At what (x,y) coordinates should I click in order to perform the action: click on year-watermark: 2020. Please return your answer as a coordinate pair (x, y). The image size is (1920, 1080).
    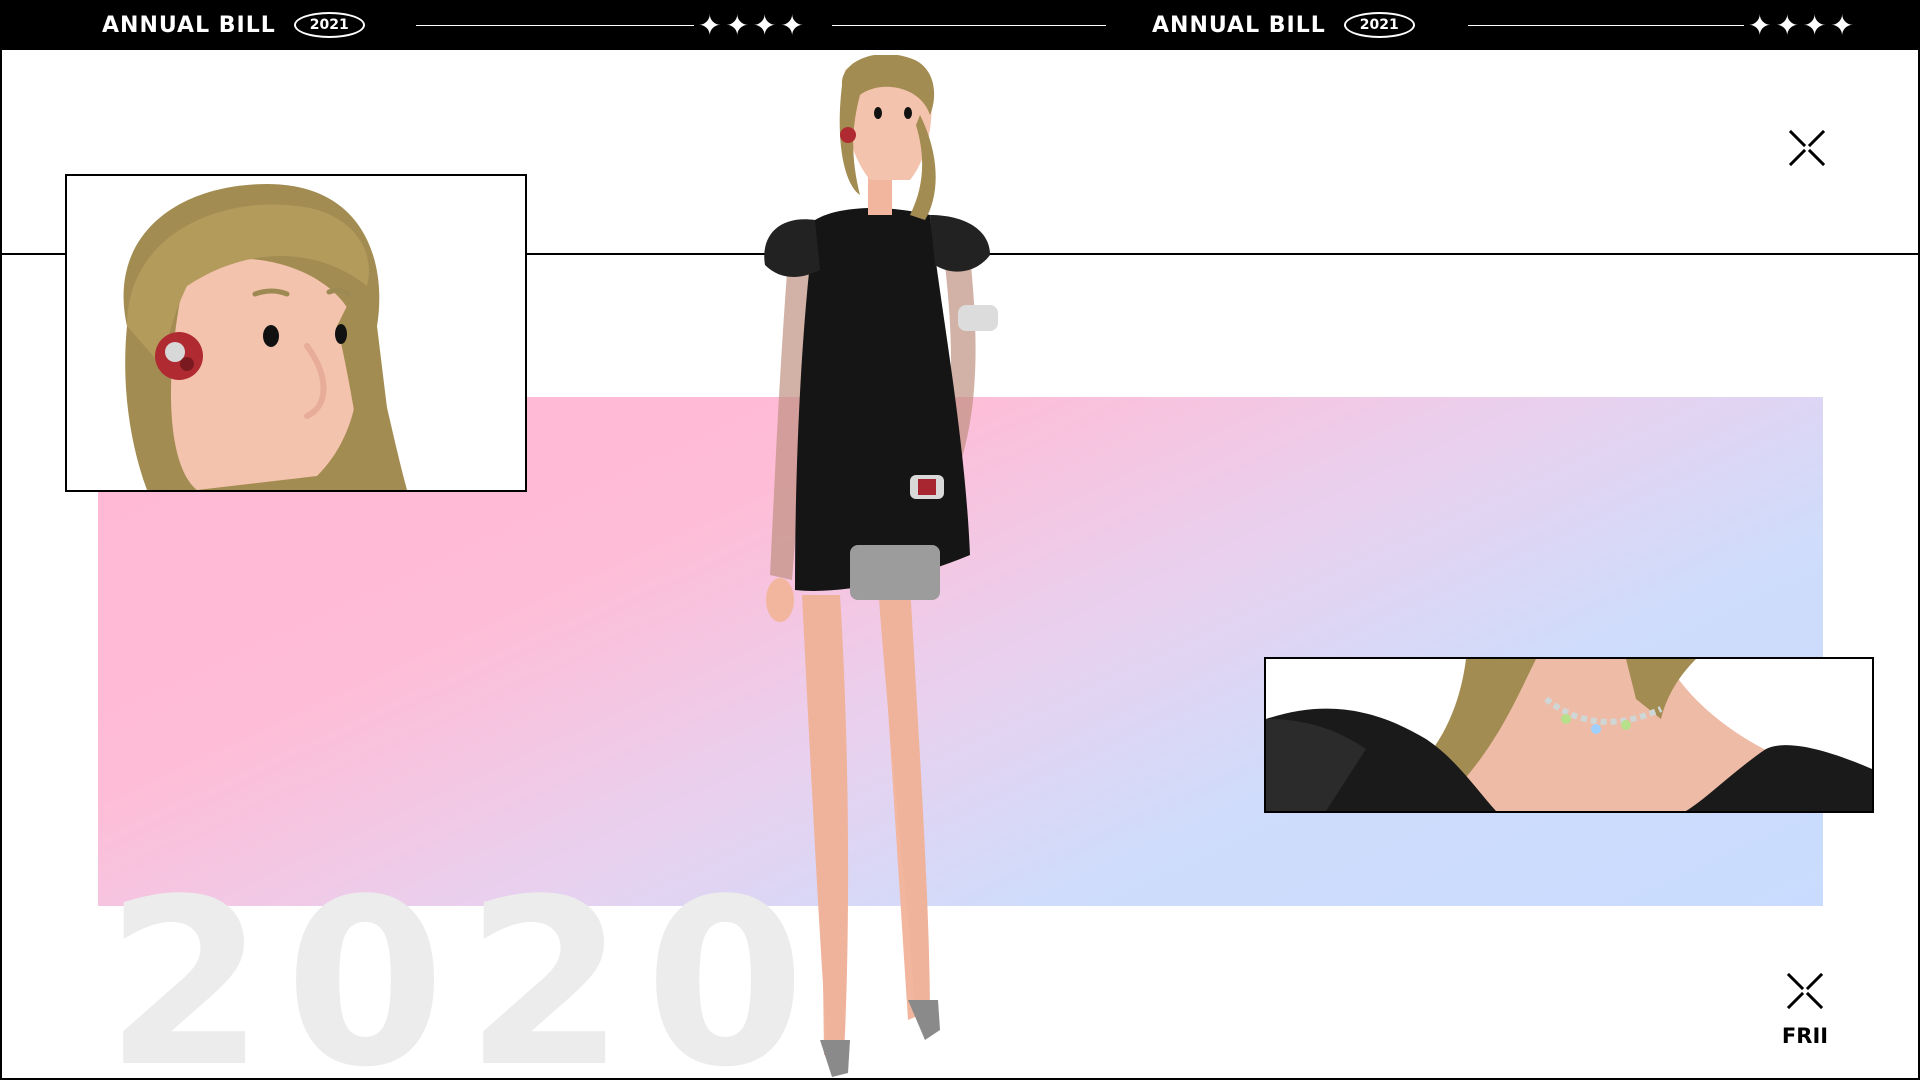
    Looking at the image, I should click on (465, 965).